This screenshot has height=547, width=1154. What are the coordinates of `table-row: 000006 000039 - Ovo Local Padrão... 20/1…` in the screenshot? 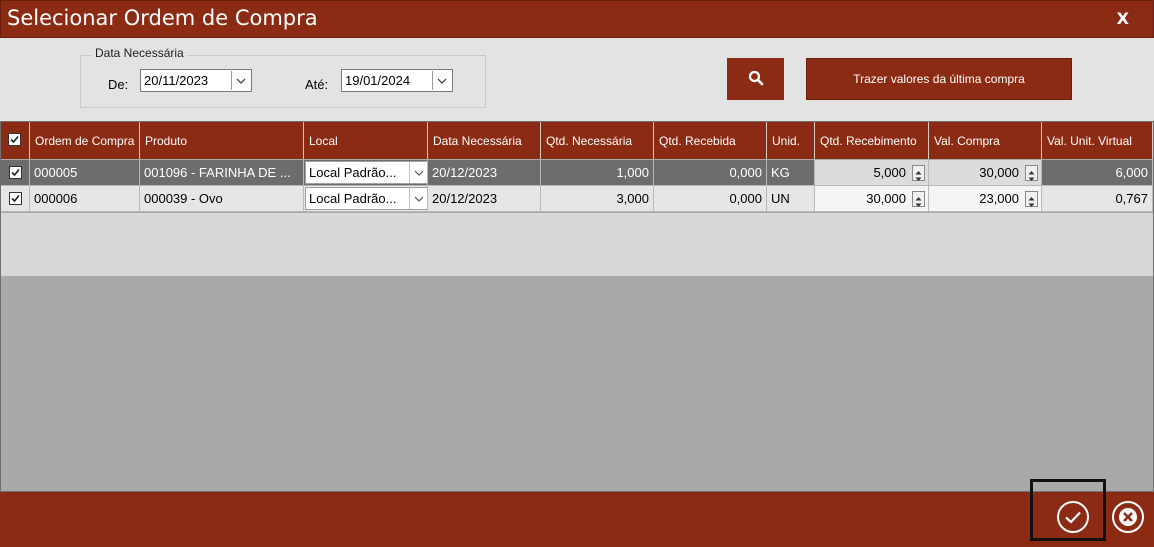 It's located at (577, 199).